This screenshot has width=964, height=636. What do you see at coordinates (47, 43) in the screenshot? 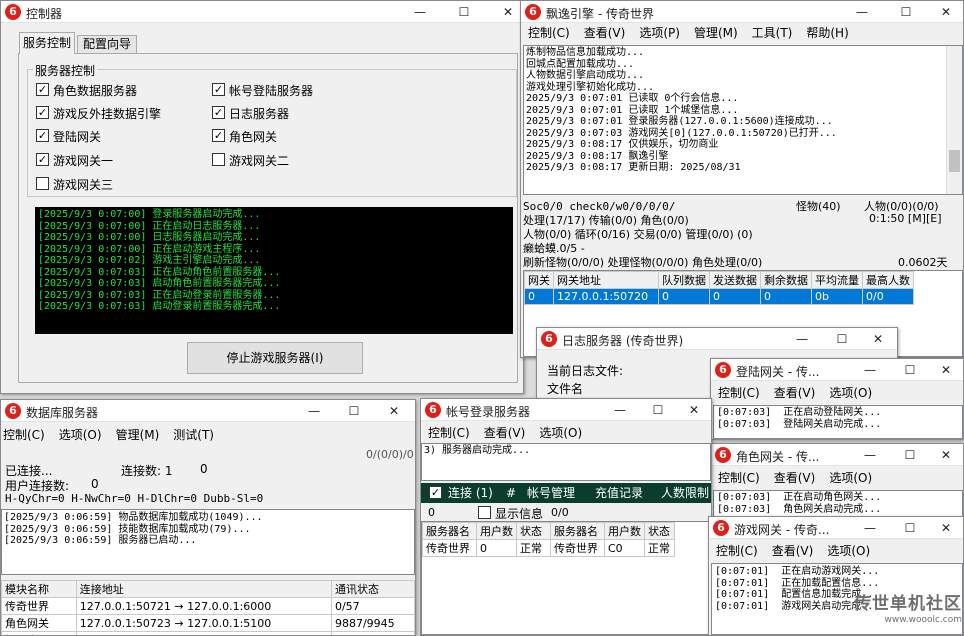
I see `tab-service-control: 服务控制` at bounding box center [47, 43].